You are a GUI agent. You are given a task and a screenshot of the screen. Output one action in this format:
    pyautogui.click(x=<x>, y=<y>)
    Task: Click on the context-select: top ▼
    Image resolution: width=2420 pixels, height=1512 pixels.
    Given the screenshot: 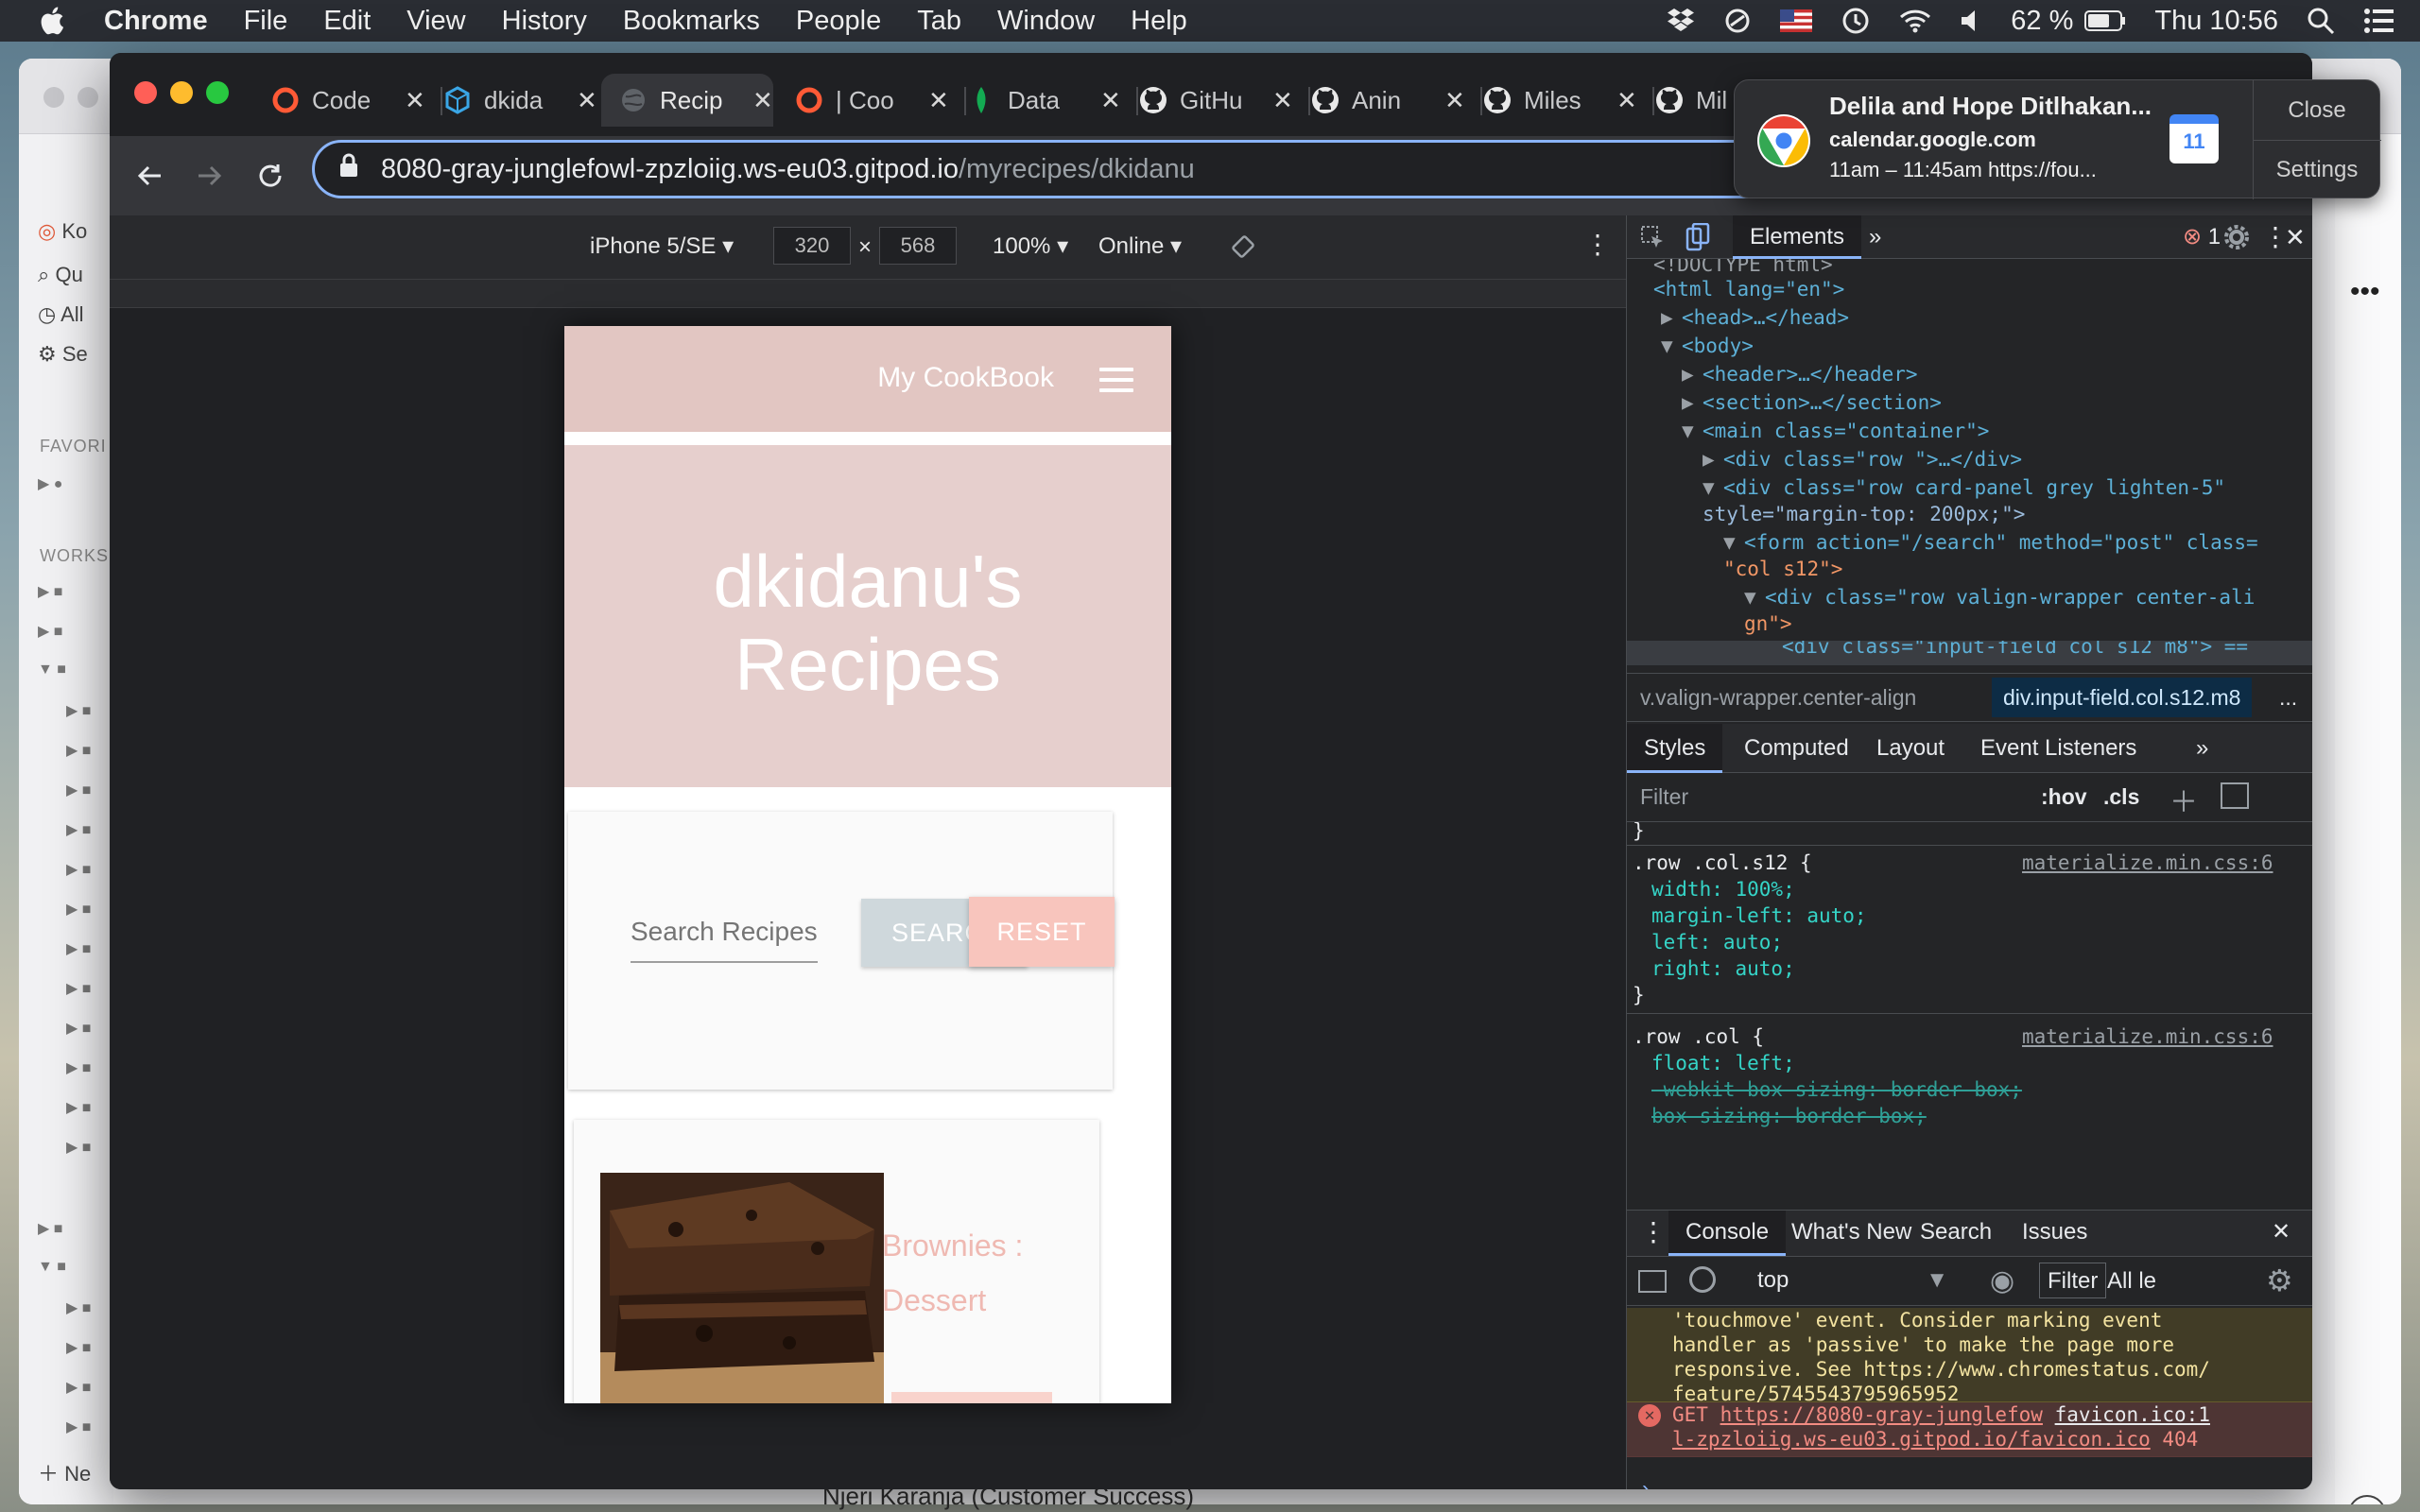 What is the action you would take?
    pyautogui.click(x=1849, y=1280)
    